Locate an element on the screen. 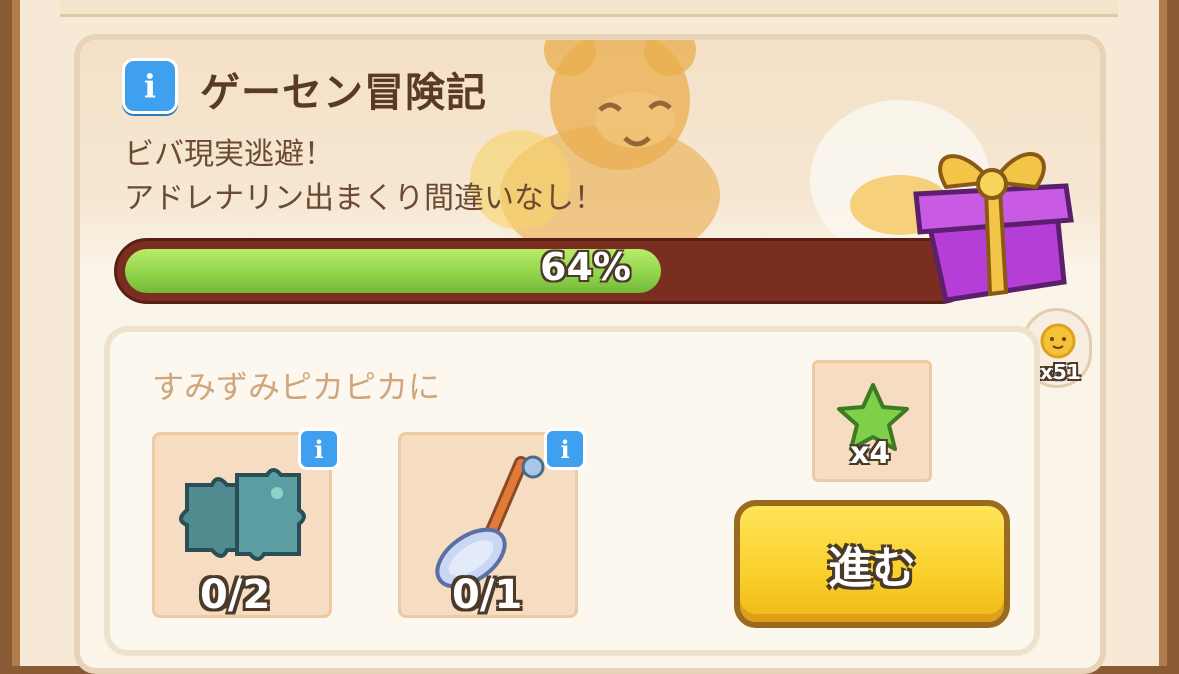  event-title: ゲーセン冒険記 is located at coordinates (343, 93).